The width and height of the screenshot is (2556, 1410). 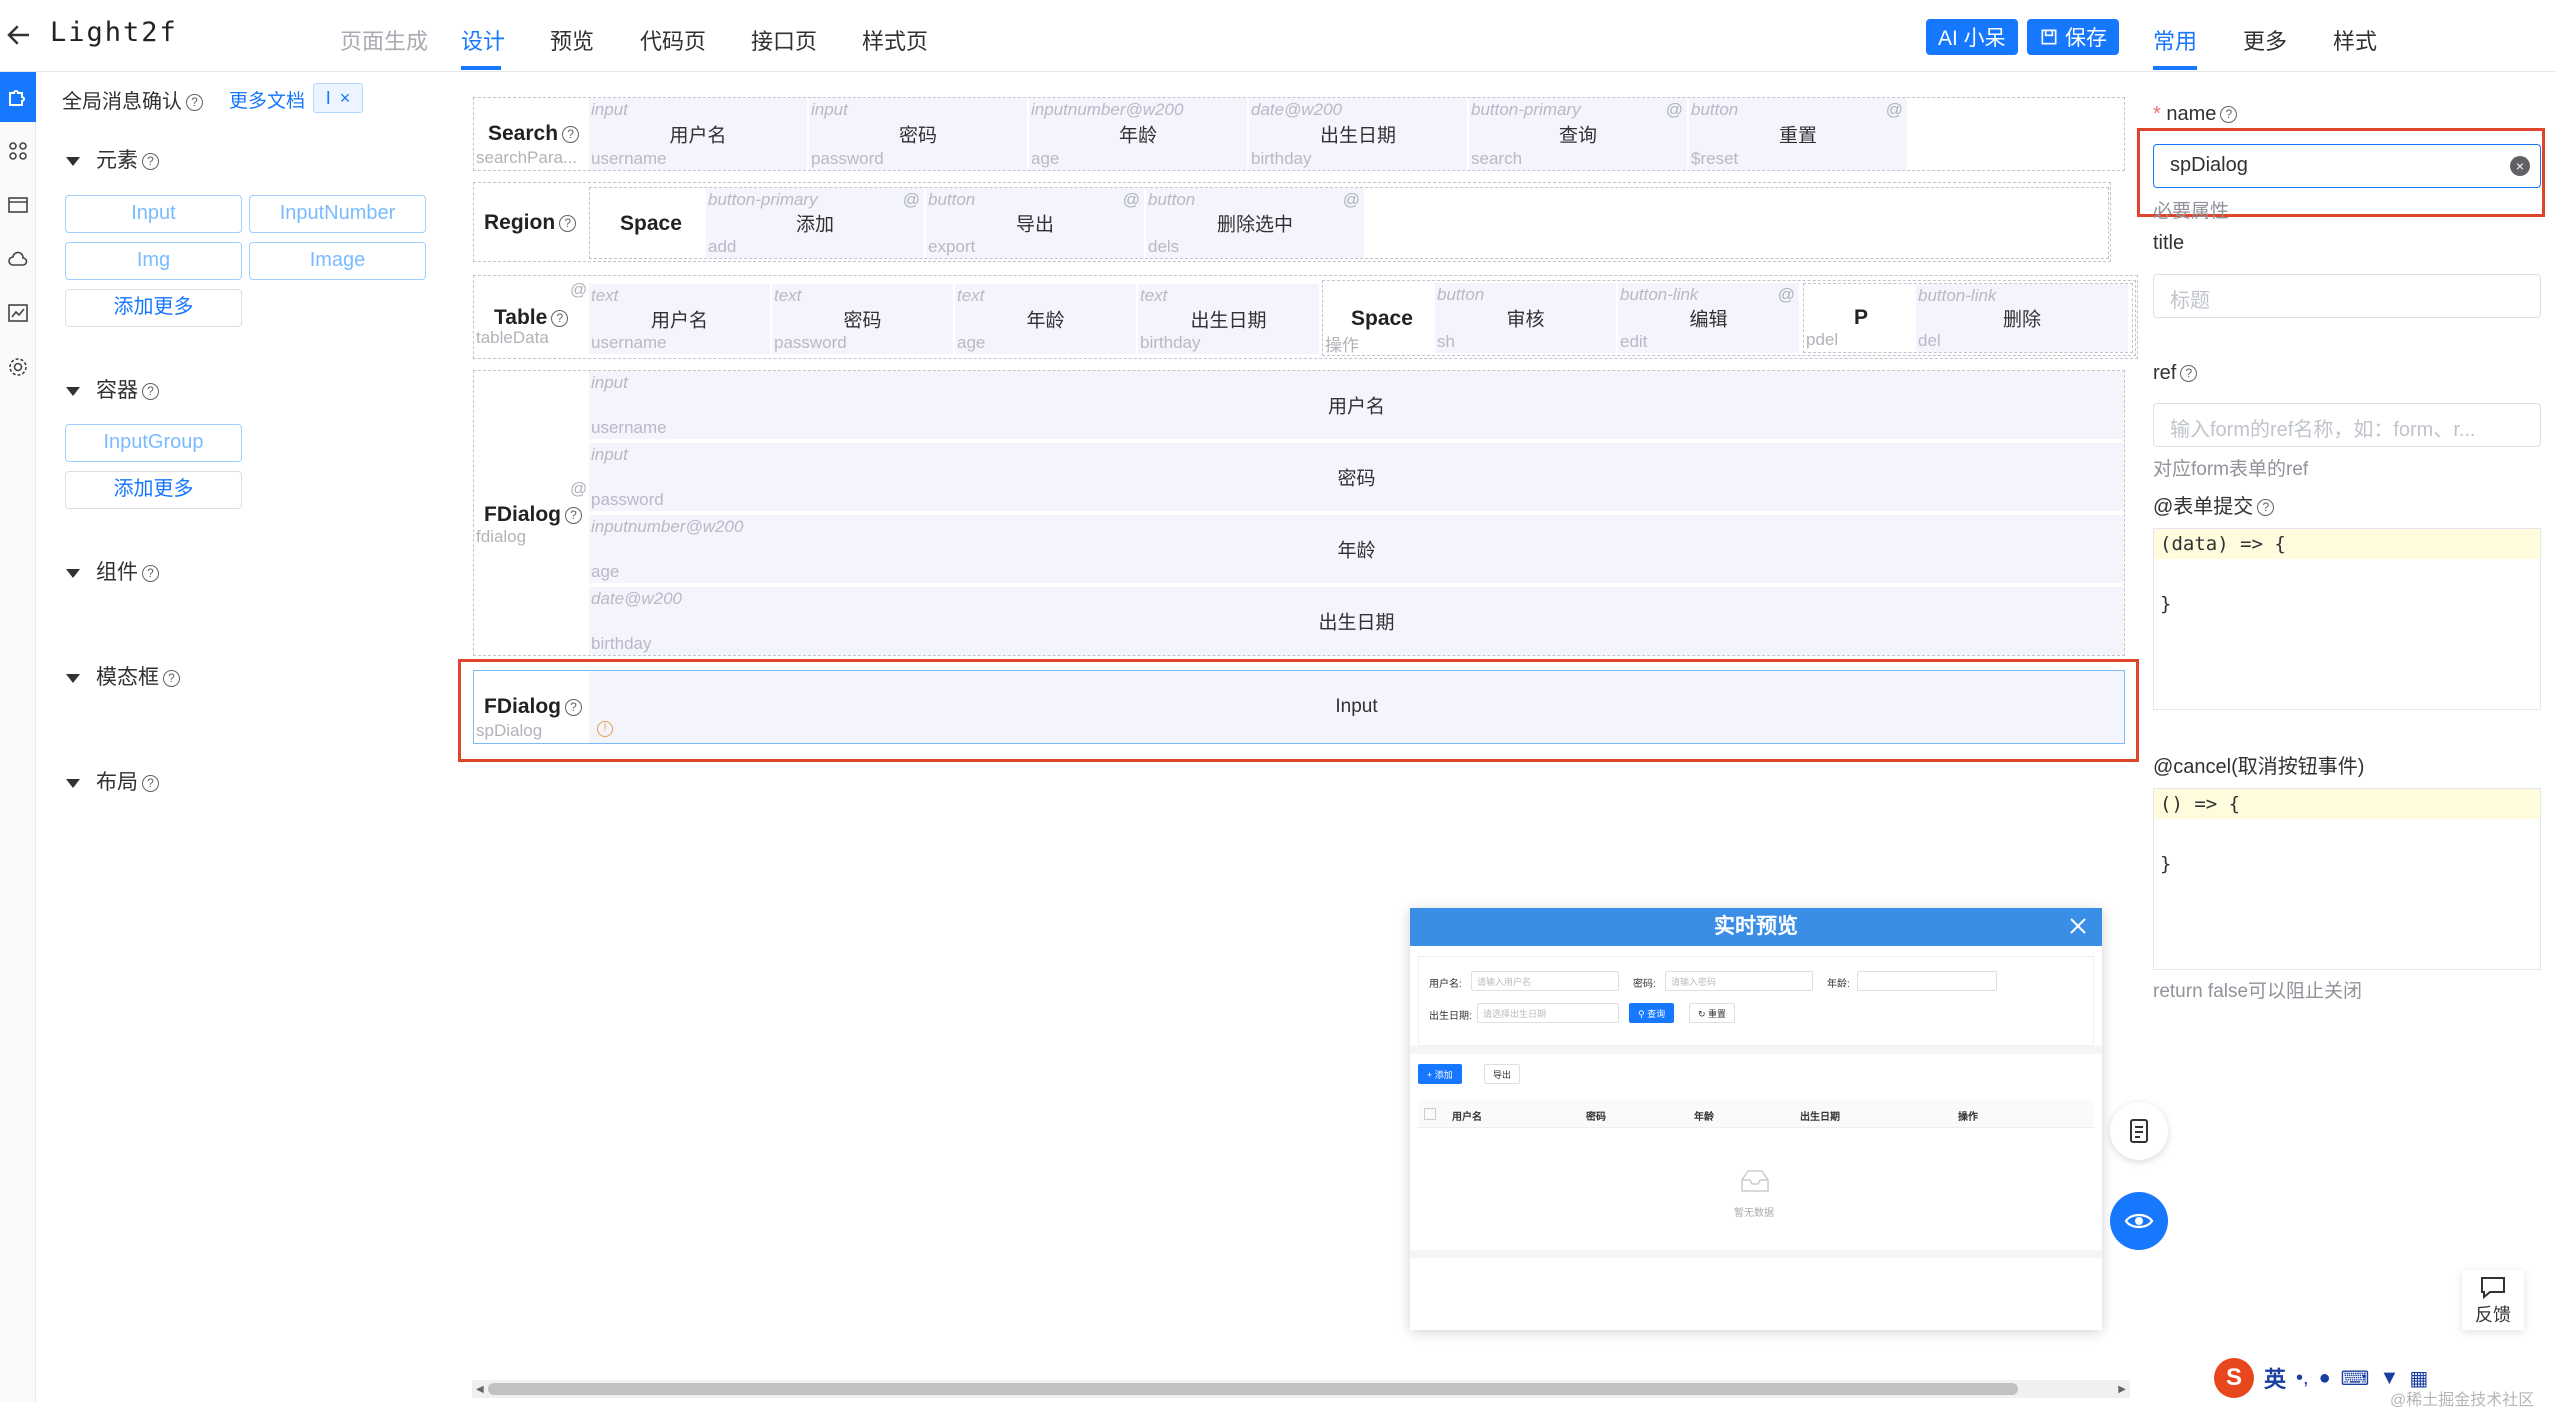 I want to click on tab-code: 代码页, so click(x=673, y=40).